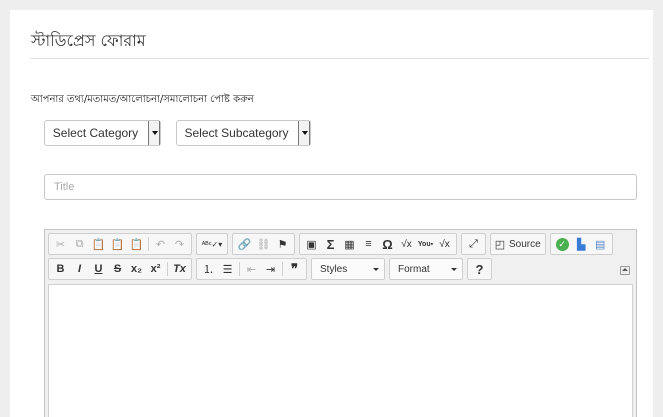 This screenshot has width=663, height=417. Describe the element at coordinates (625, 270) in the screenshot. I see `collapse-toolbar-icon` at that location.